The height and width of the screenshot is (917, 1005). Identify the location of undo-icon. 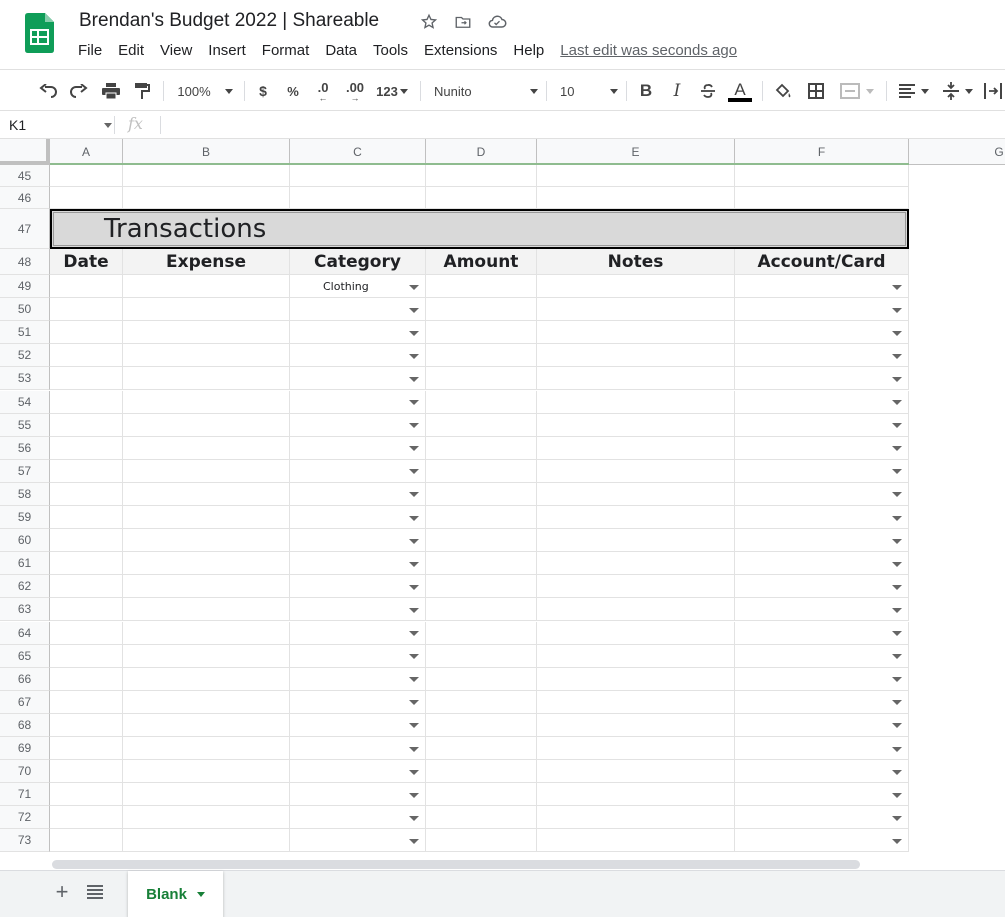
(48, 91).